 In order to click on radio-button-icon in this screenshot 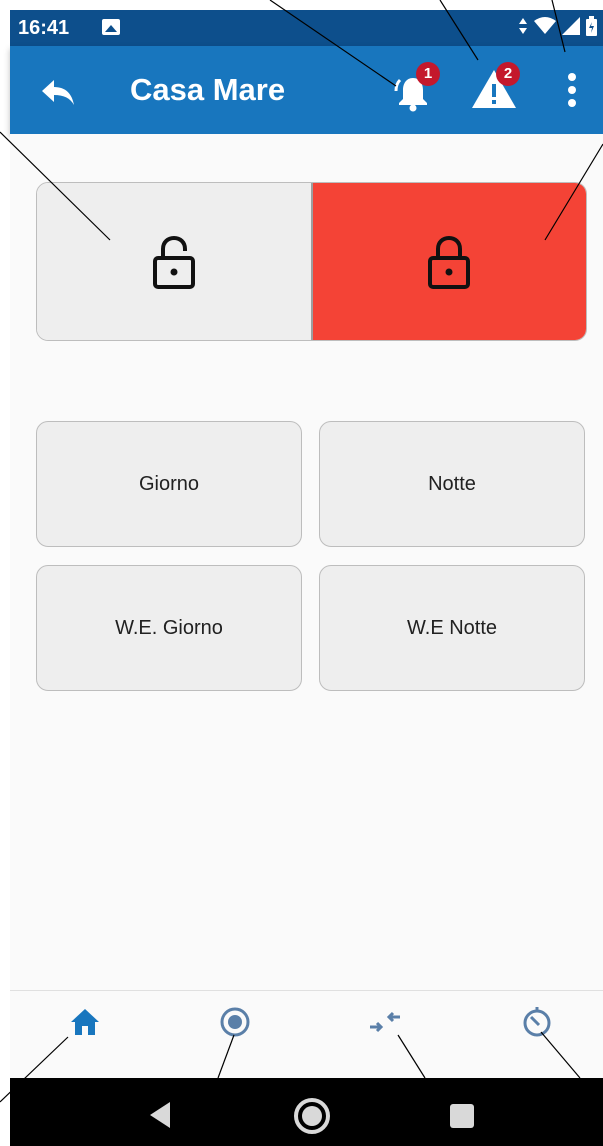, I will do `click(235, 1022)`.